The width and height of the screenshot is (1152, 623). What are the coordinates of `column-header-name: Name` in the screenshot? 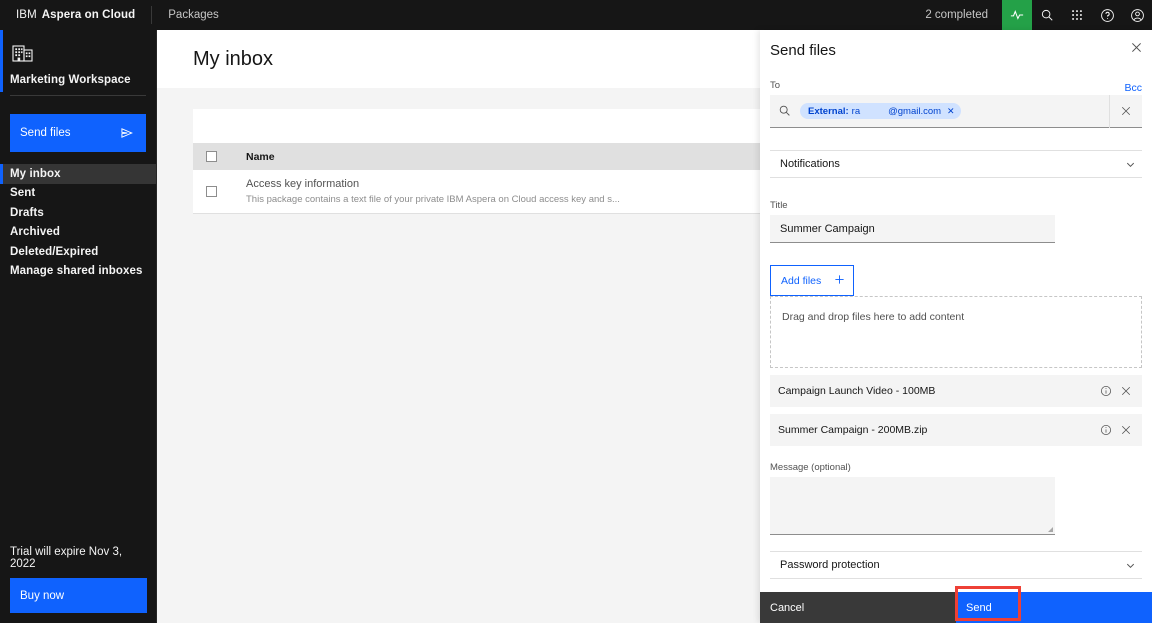 It's located at (507, 157).